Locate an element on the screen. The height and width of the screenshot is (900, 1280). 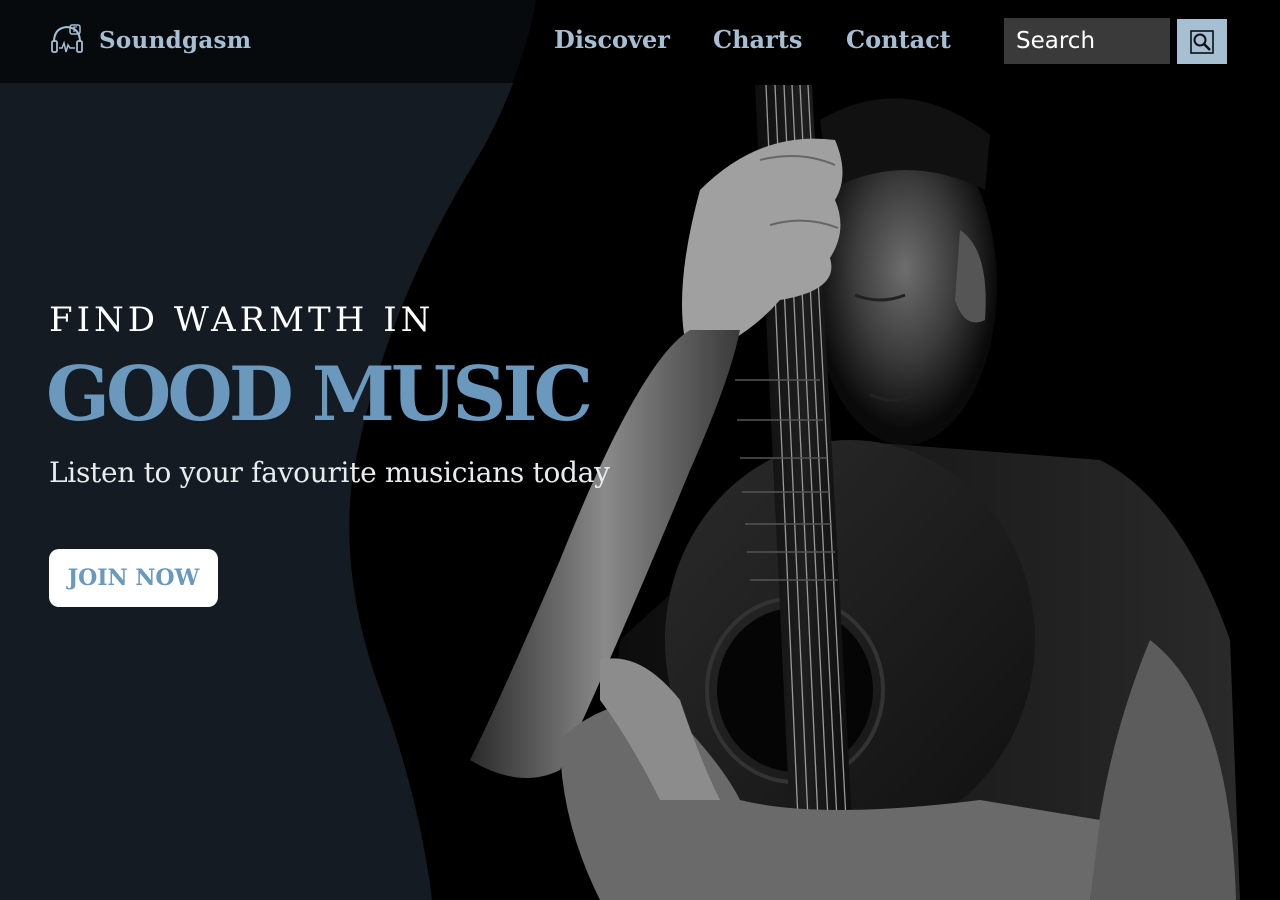
search-button is located at coordinates (1202, 41).